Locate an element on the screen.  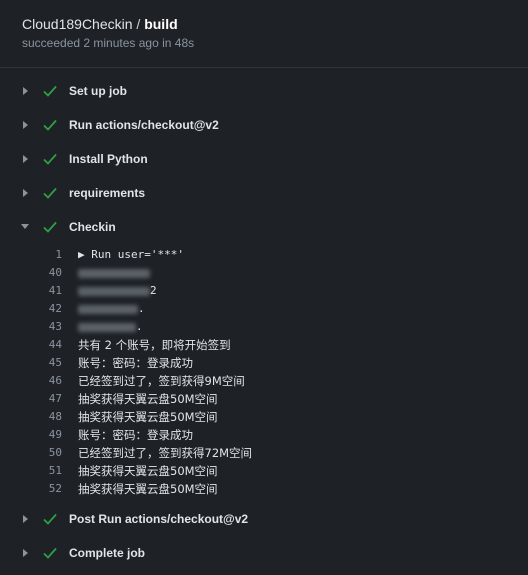
log-line: 52 抽奖获得天翼云盘50M空间 is located at coordinates (264, 489).